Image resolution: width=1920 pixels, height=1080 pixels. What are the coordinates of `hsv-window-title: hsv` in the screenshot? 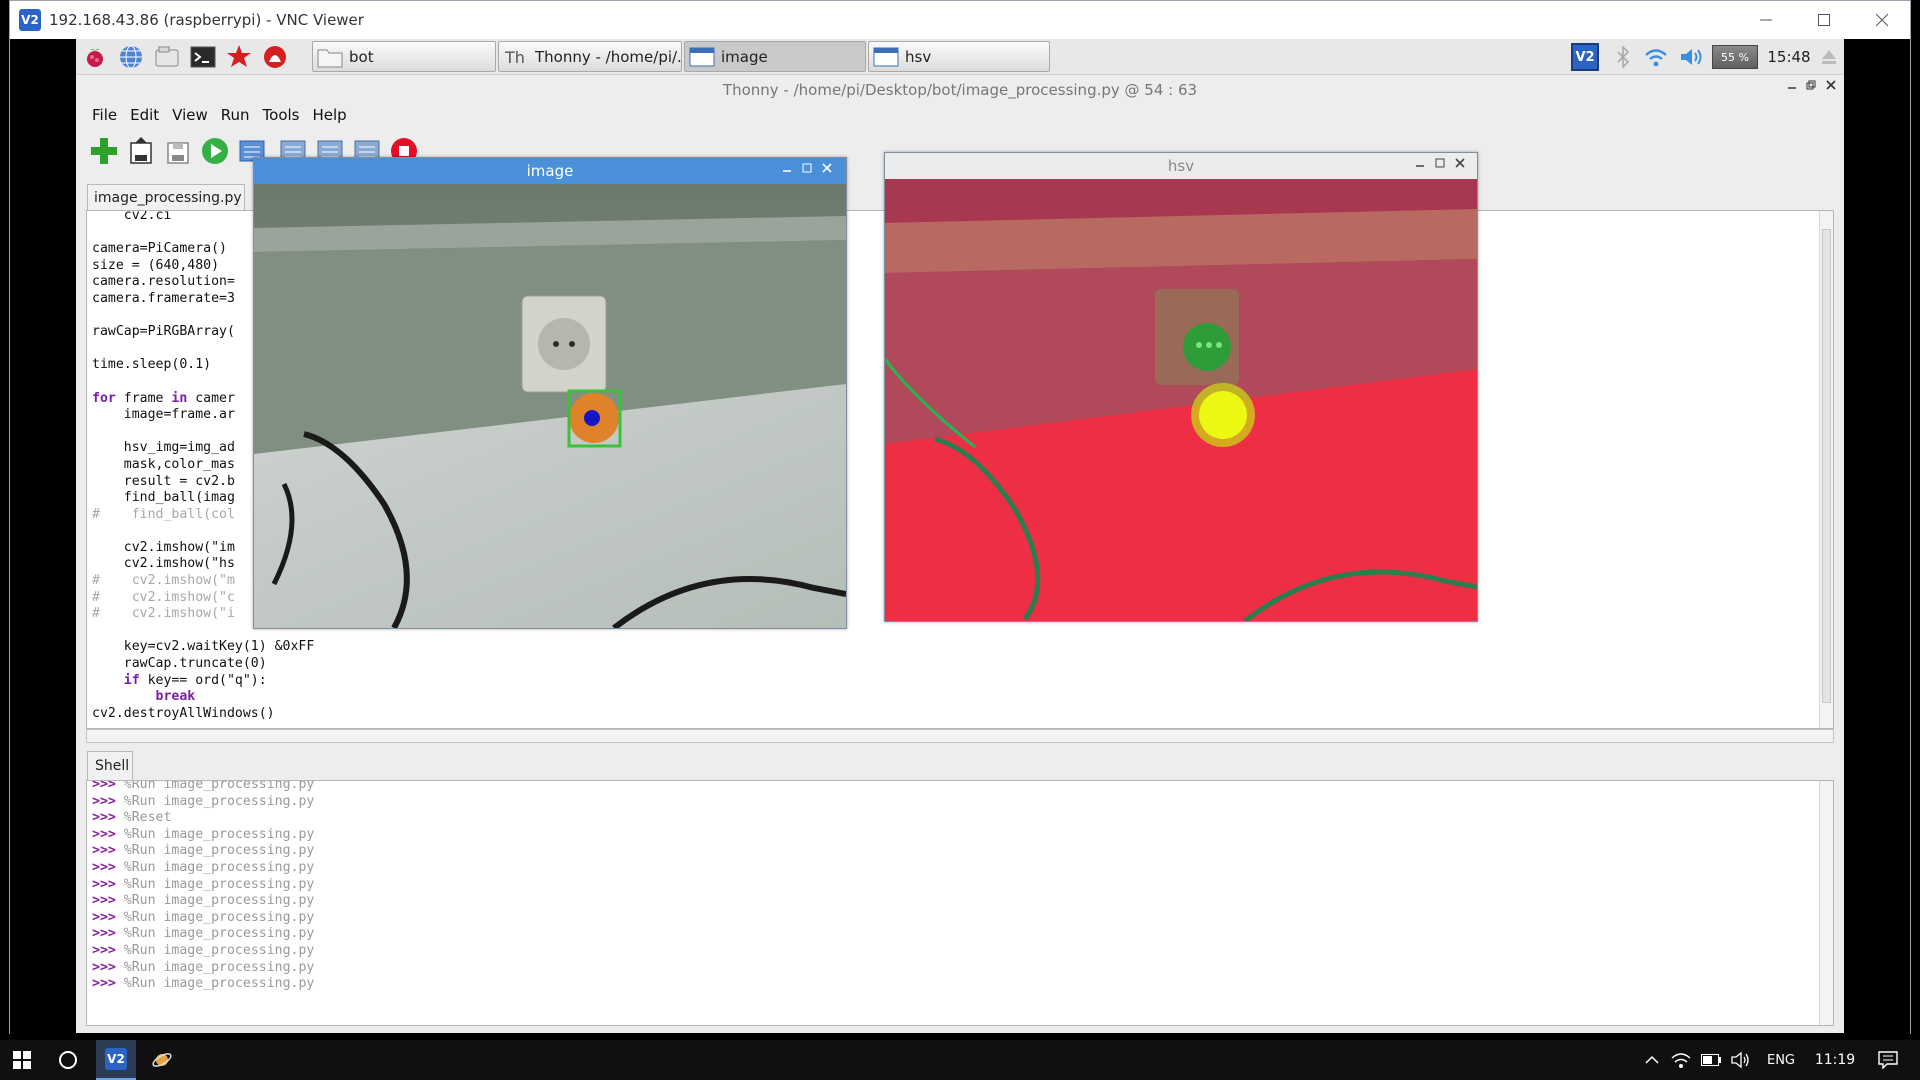 It's located at (1181, 166).